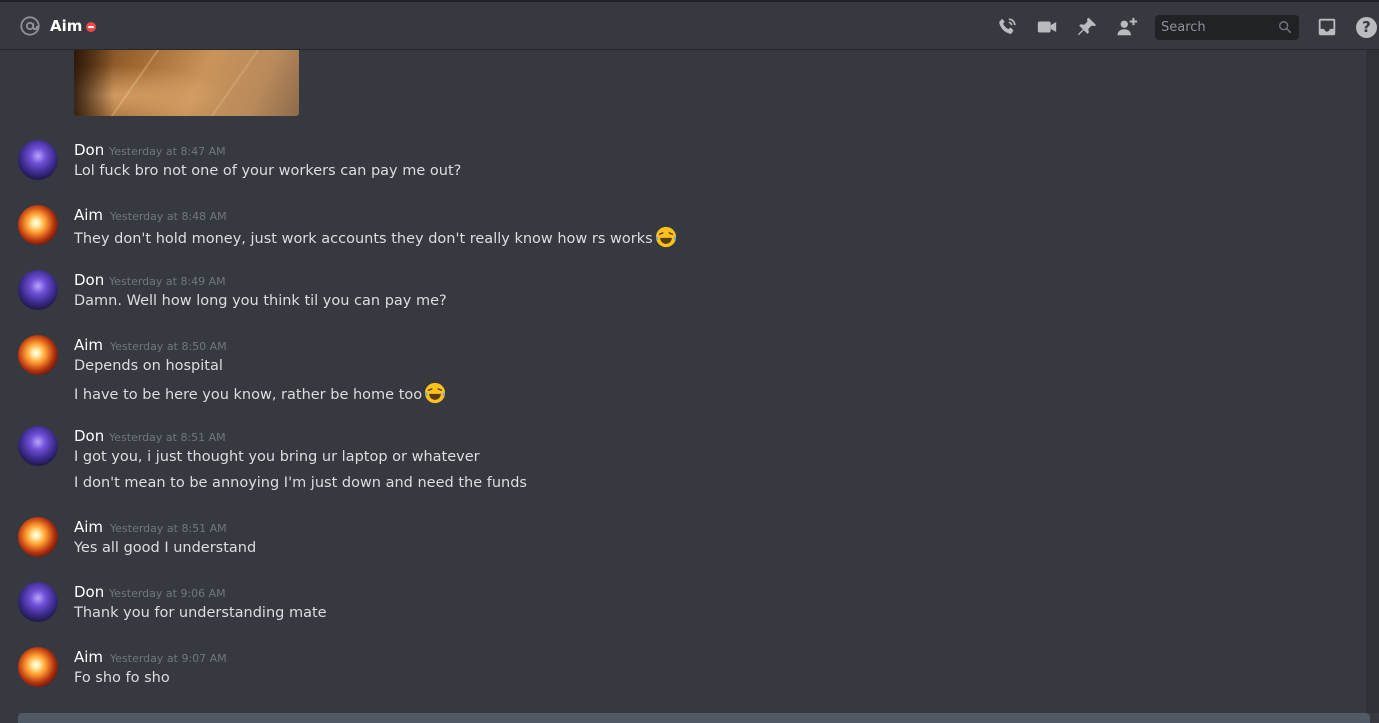  I want to click on phone-call-icon, so click(1007, 27).